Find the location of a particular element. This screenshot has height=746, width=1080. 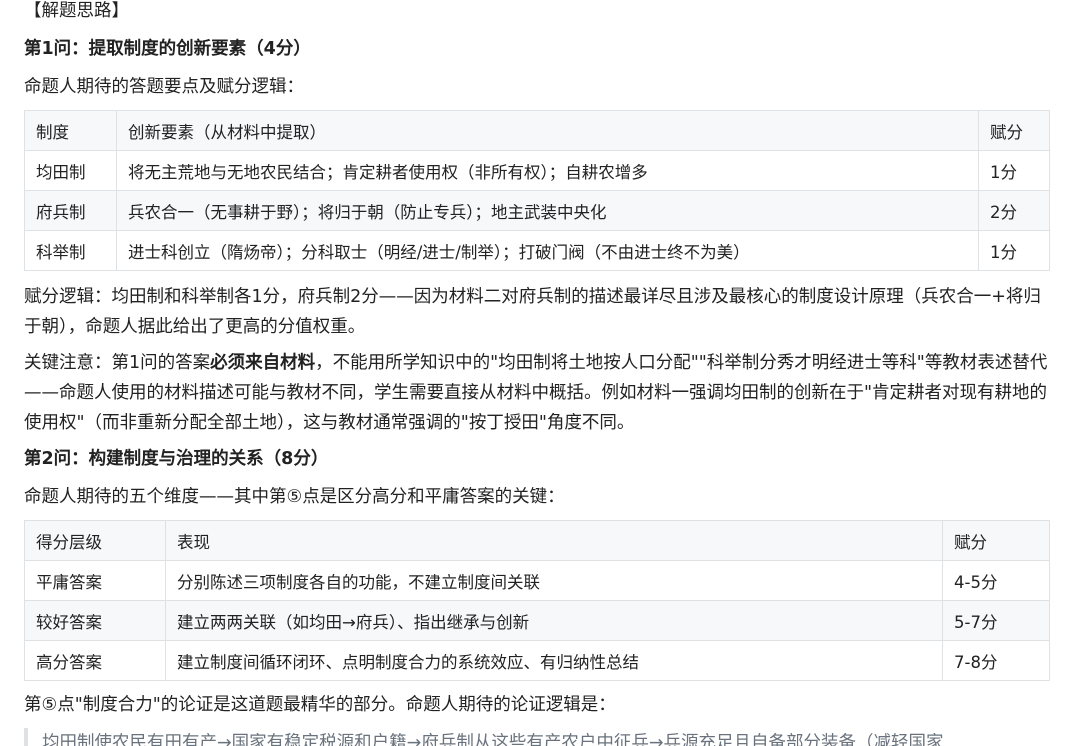

table-row: 较好答案 建立两两关联（如均田→府兵）、指出继承与创新 5-7分 is located at coordinates (537, 620).